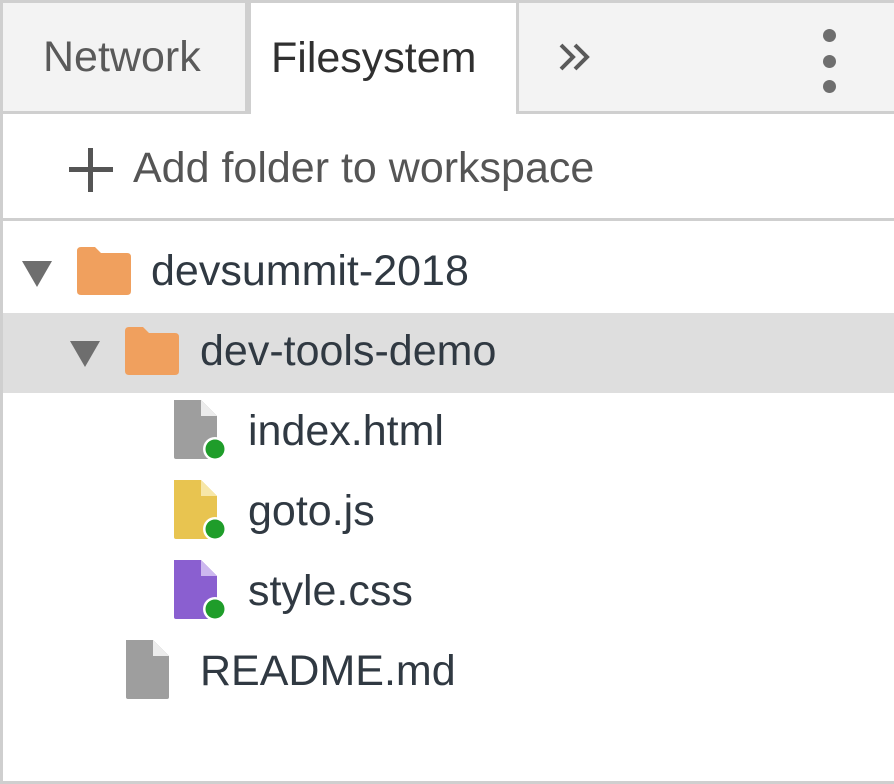 The height and width of the screenshot is (784, 894). I want to click on chevron-double-right-icon, so click(574, 57).